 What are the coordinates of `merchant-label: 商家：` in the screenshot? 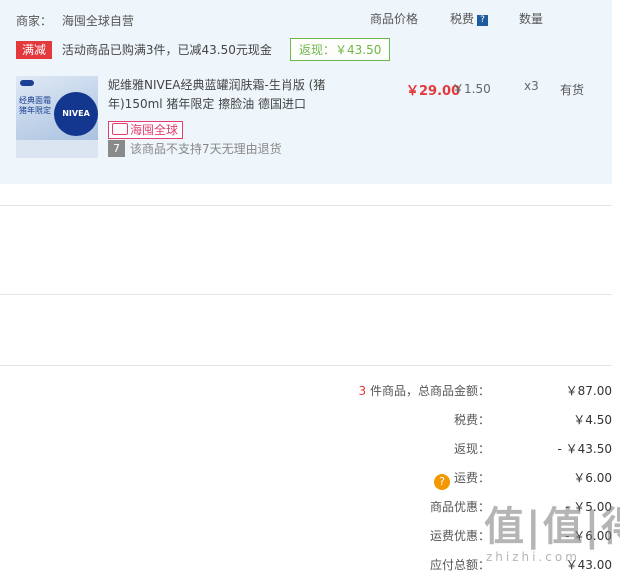 It's located at (34, 21).